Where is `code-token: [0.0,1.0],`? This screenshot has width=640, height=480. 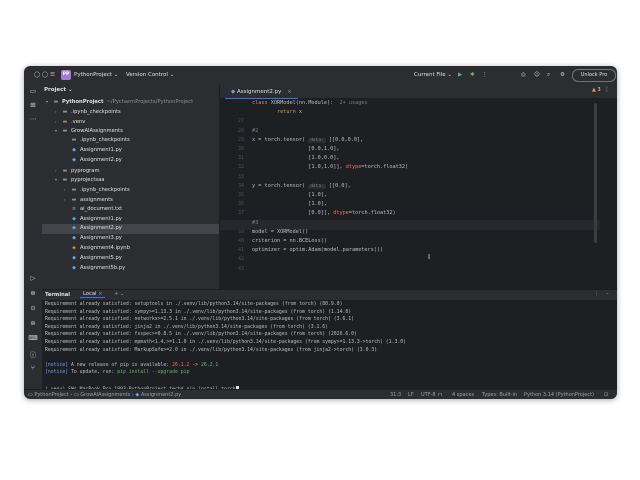
code-token: [0.0,1.0], is located at coordinates (296, 149).